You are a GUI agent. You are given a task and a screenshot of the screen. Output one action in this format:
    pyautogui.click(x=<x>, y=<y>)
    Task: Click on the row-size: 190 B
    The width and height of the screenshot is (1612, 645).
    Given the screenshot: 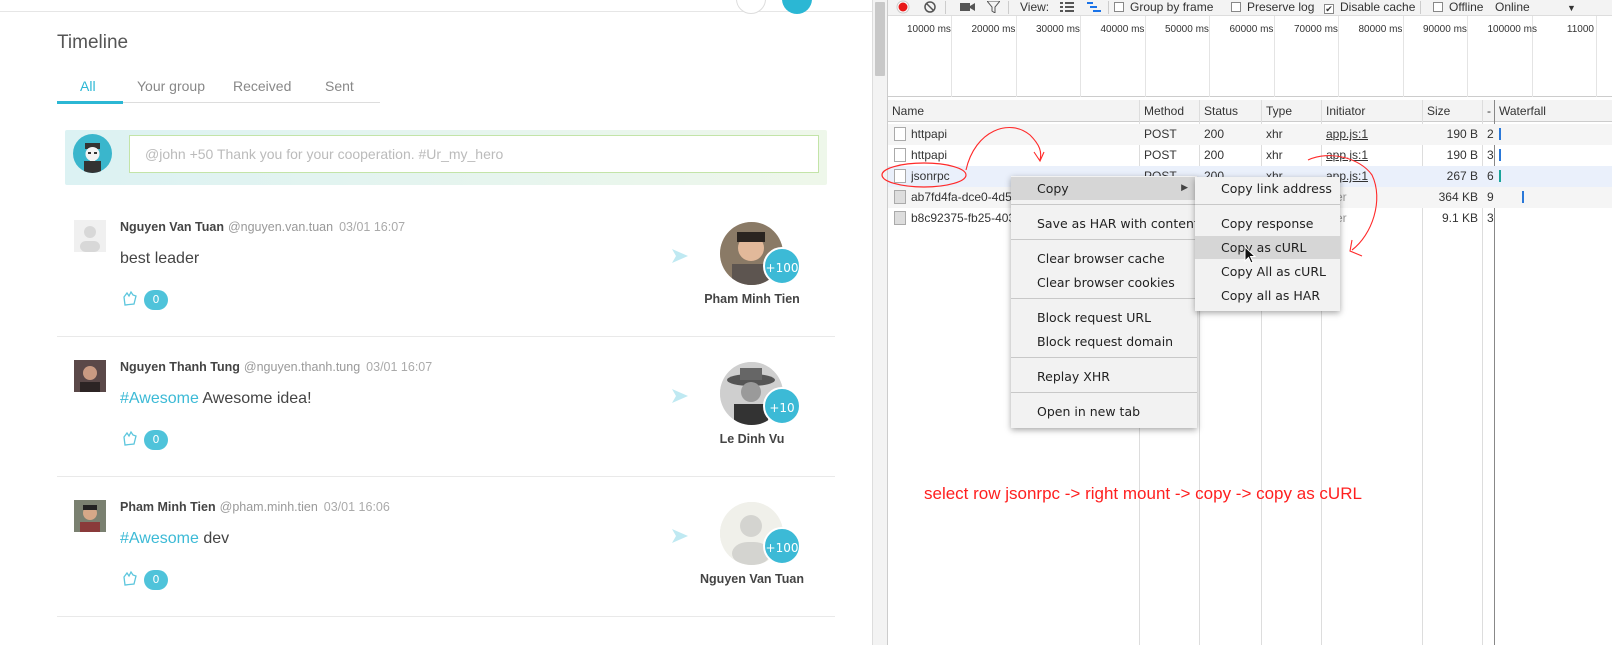 What is the action you would take?
    pyautogui.click(x=1462, y=155)
    